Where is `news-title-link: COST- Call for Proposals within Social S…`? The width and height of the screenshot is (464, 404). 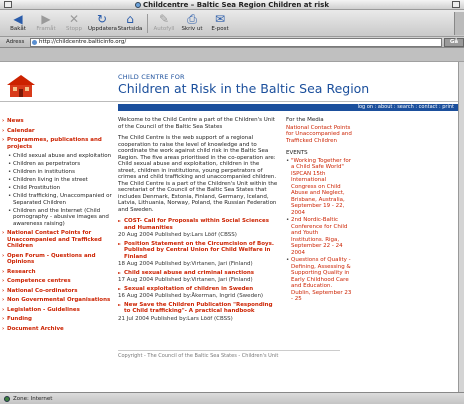 news-title-link: COST- Call for Proposals within Social S… is located at coordinates (198, 224).